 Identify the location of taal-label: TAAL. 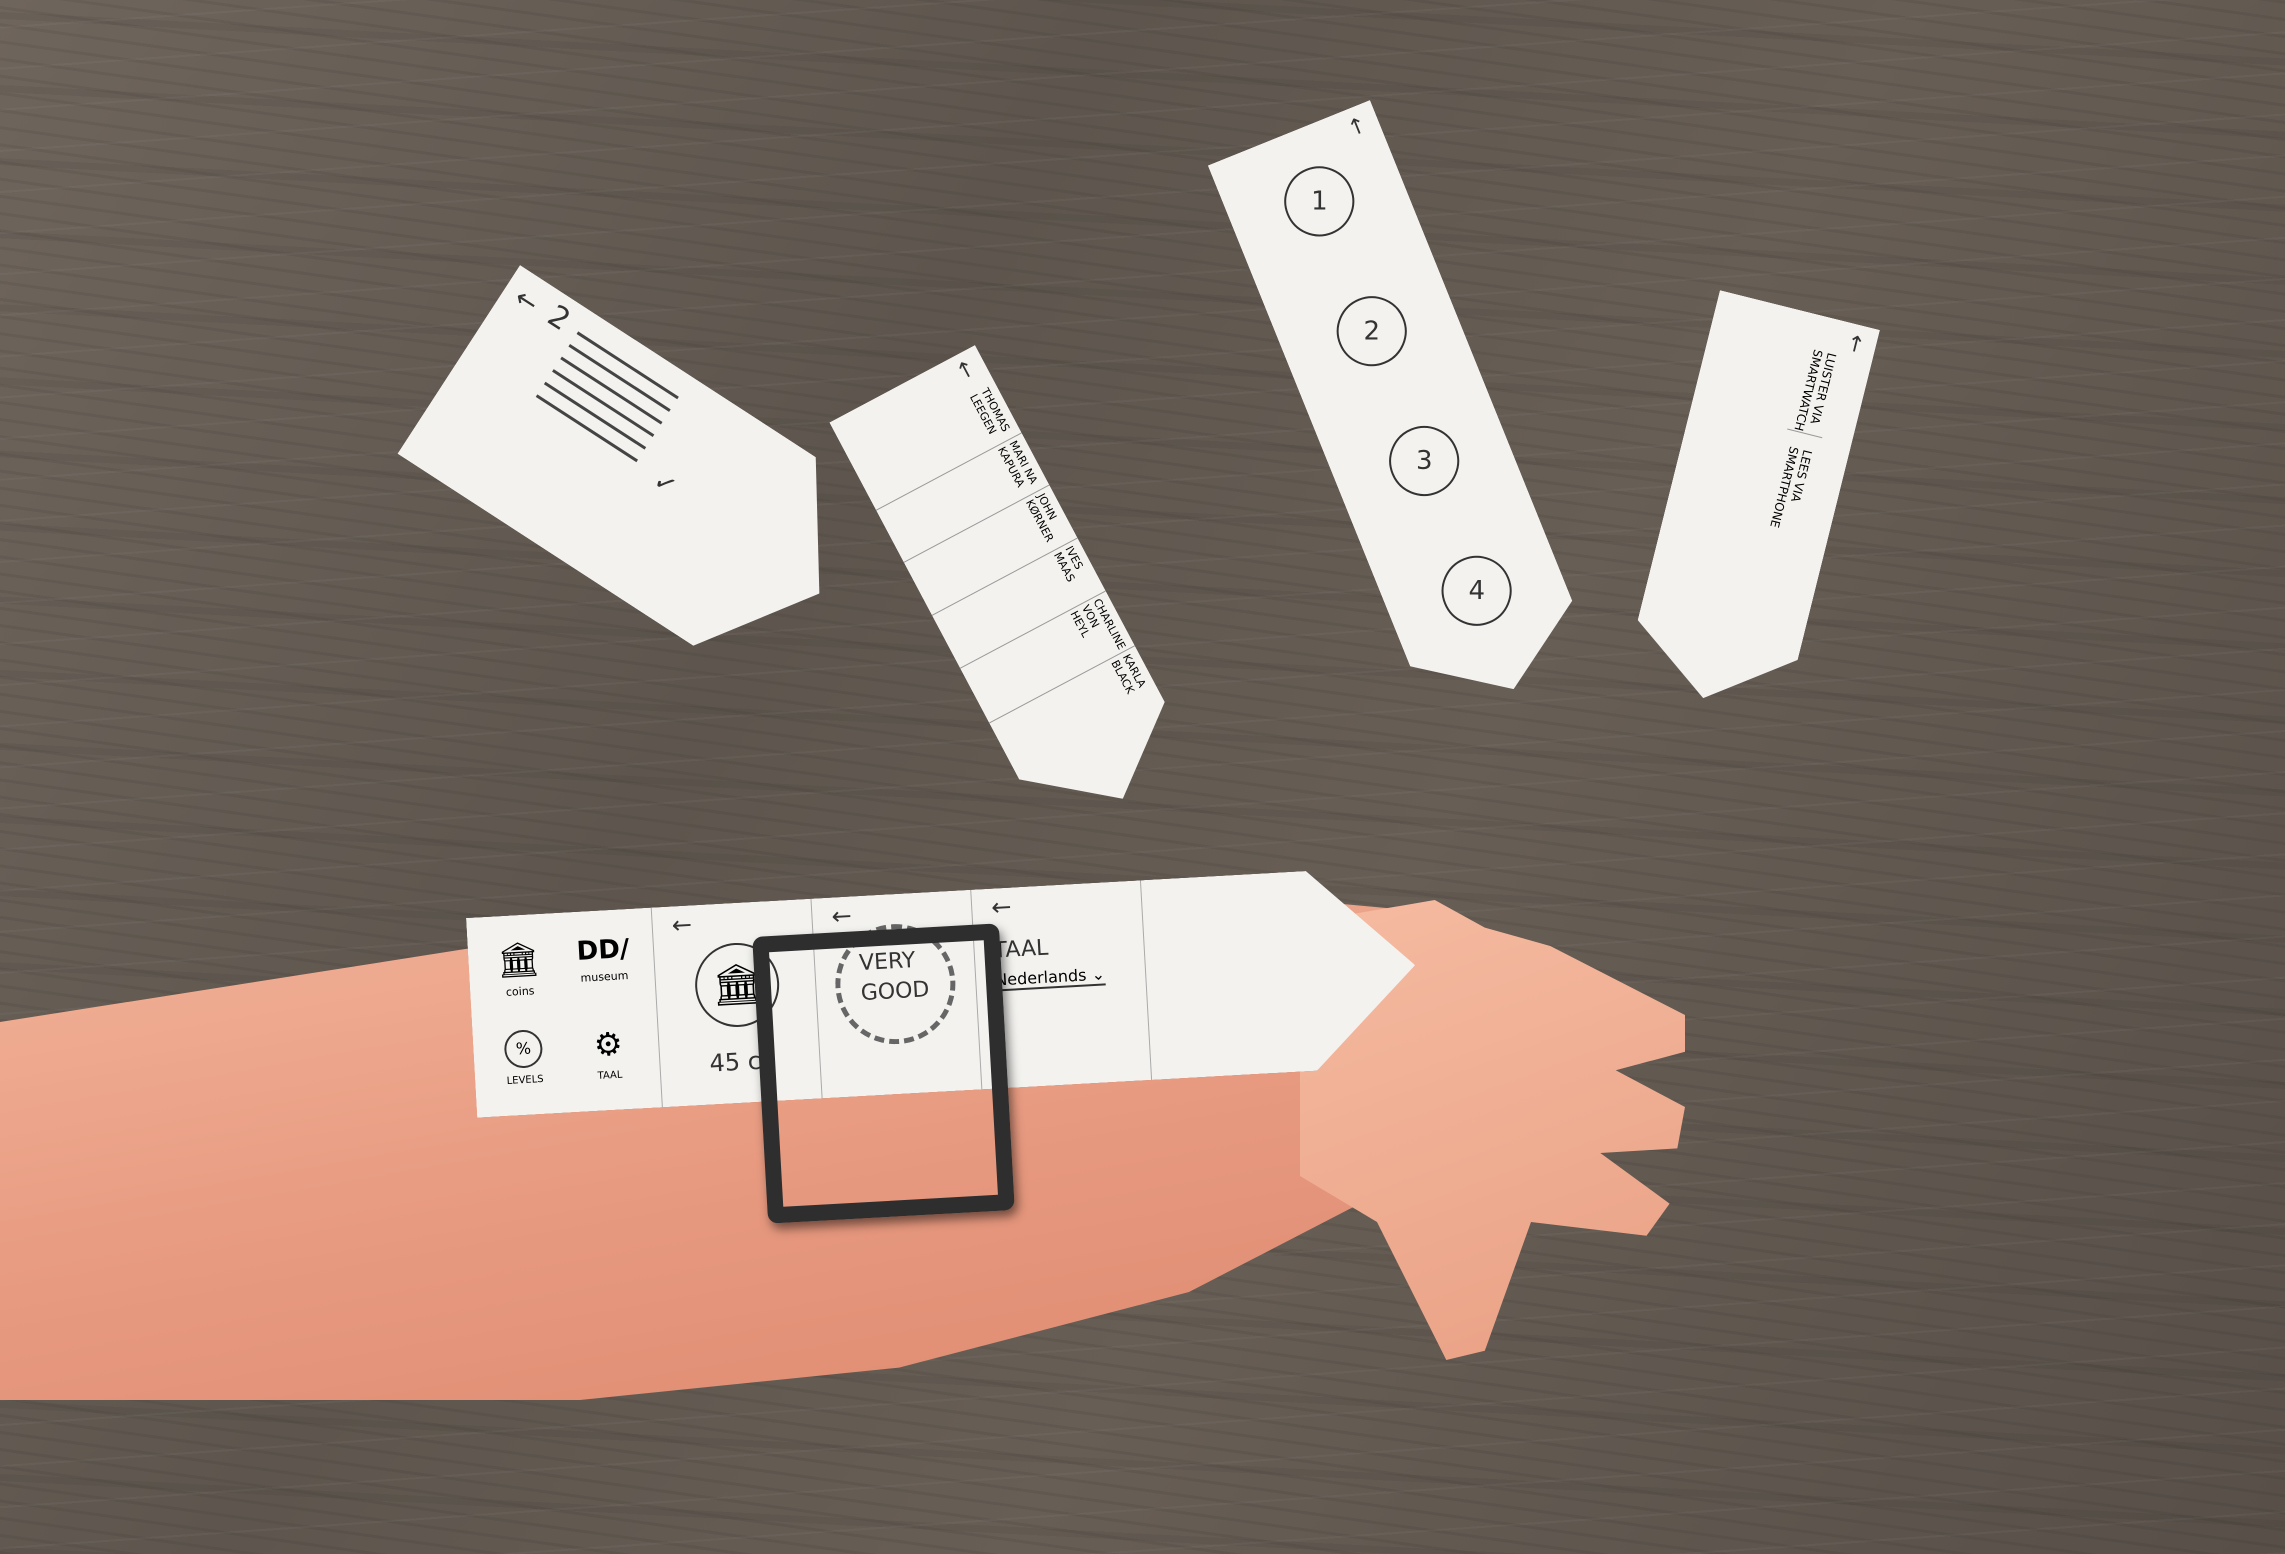
(610, 1075).